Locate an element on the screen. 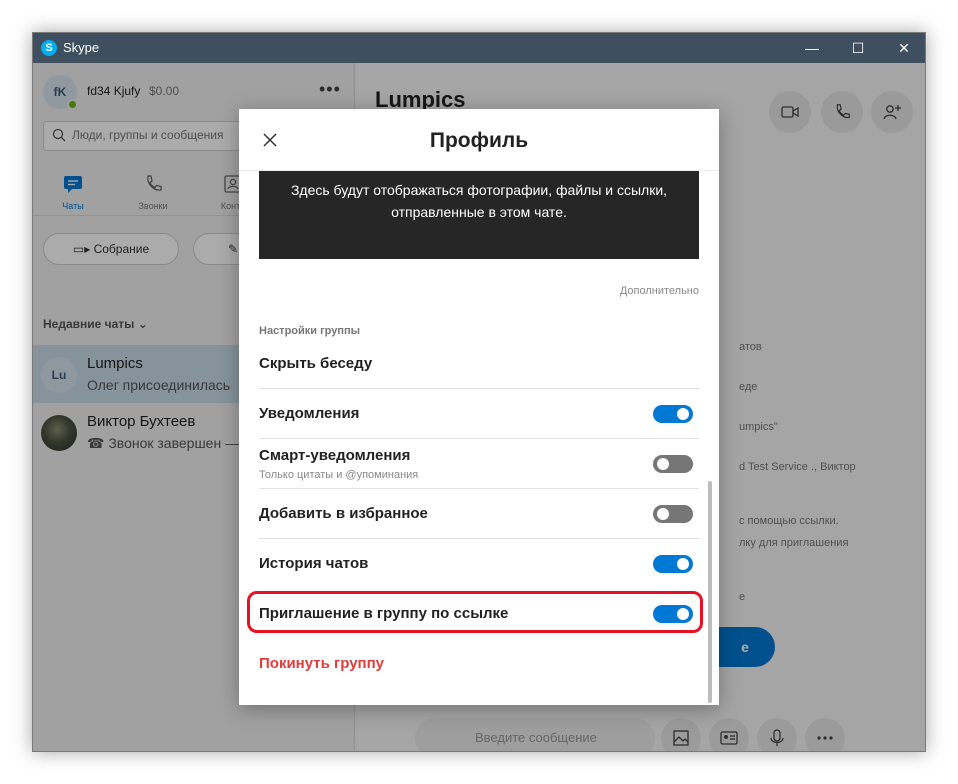 The height and width of the screenshot is (784, 958). row-sublabel: Только цитаты и @упоминания is located at coordinates (339, 475).